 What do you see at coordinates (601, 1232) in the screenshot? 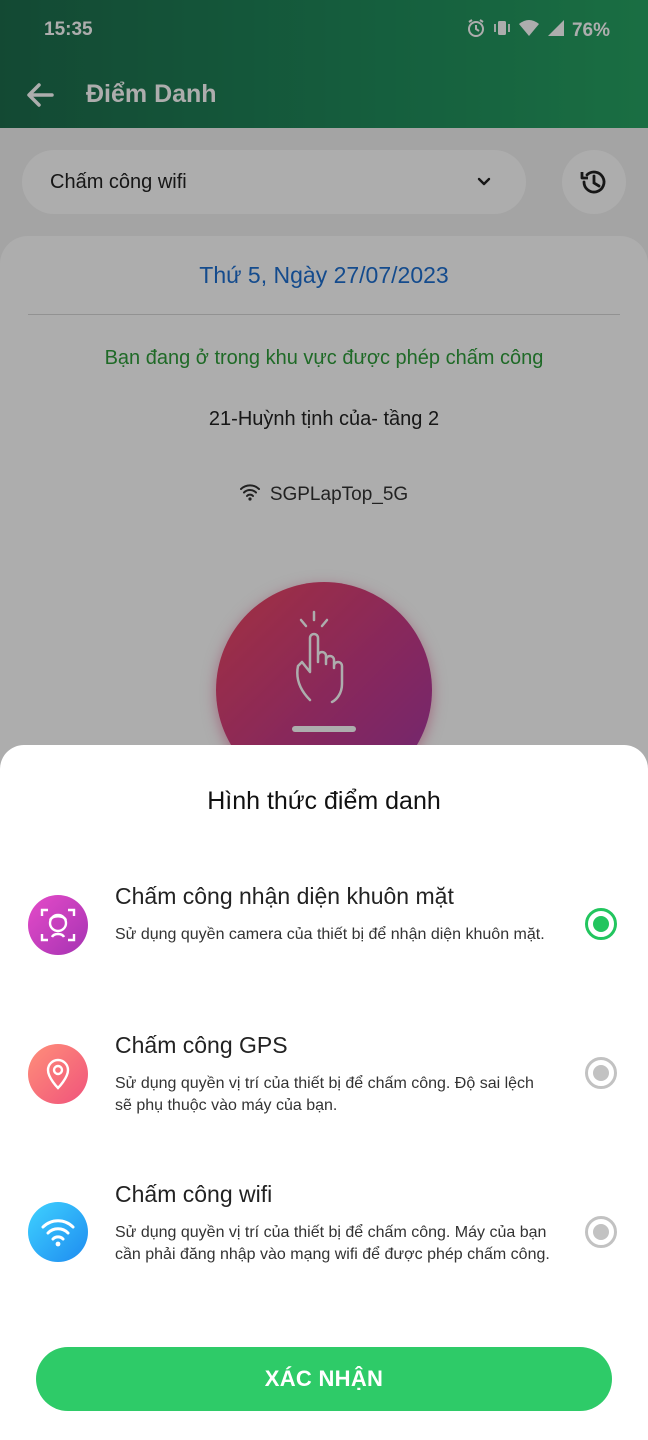
I see `radio-wifi` at bounding box center [601, 1232].